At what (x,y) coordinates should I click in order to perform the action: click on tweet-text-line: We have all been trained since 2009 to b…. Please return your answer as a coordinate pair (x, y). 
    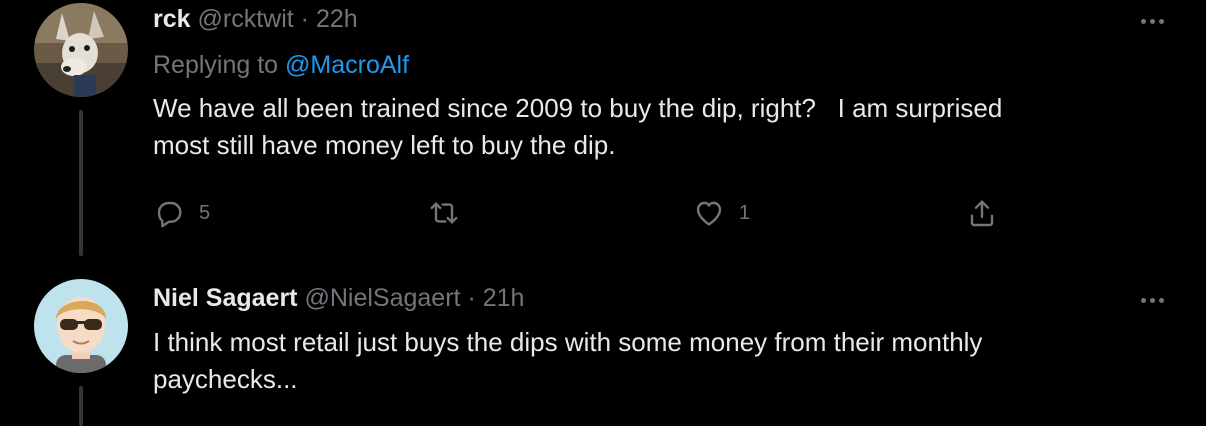
    Looking at the image, I should click on (578, 108).